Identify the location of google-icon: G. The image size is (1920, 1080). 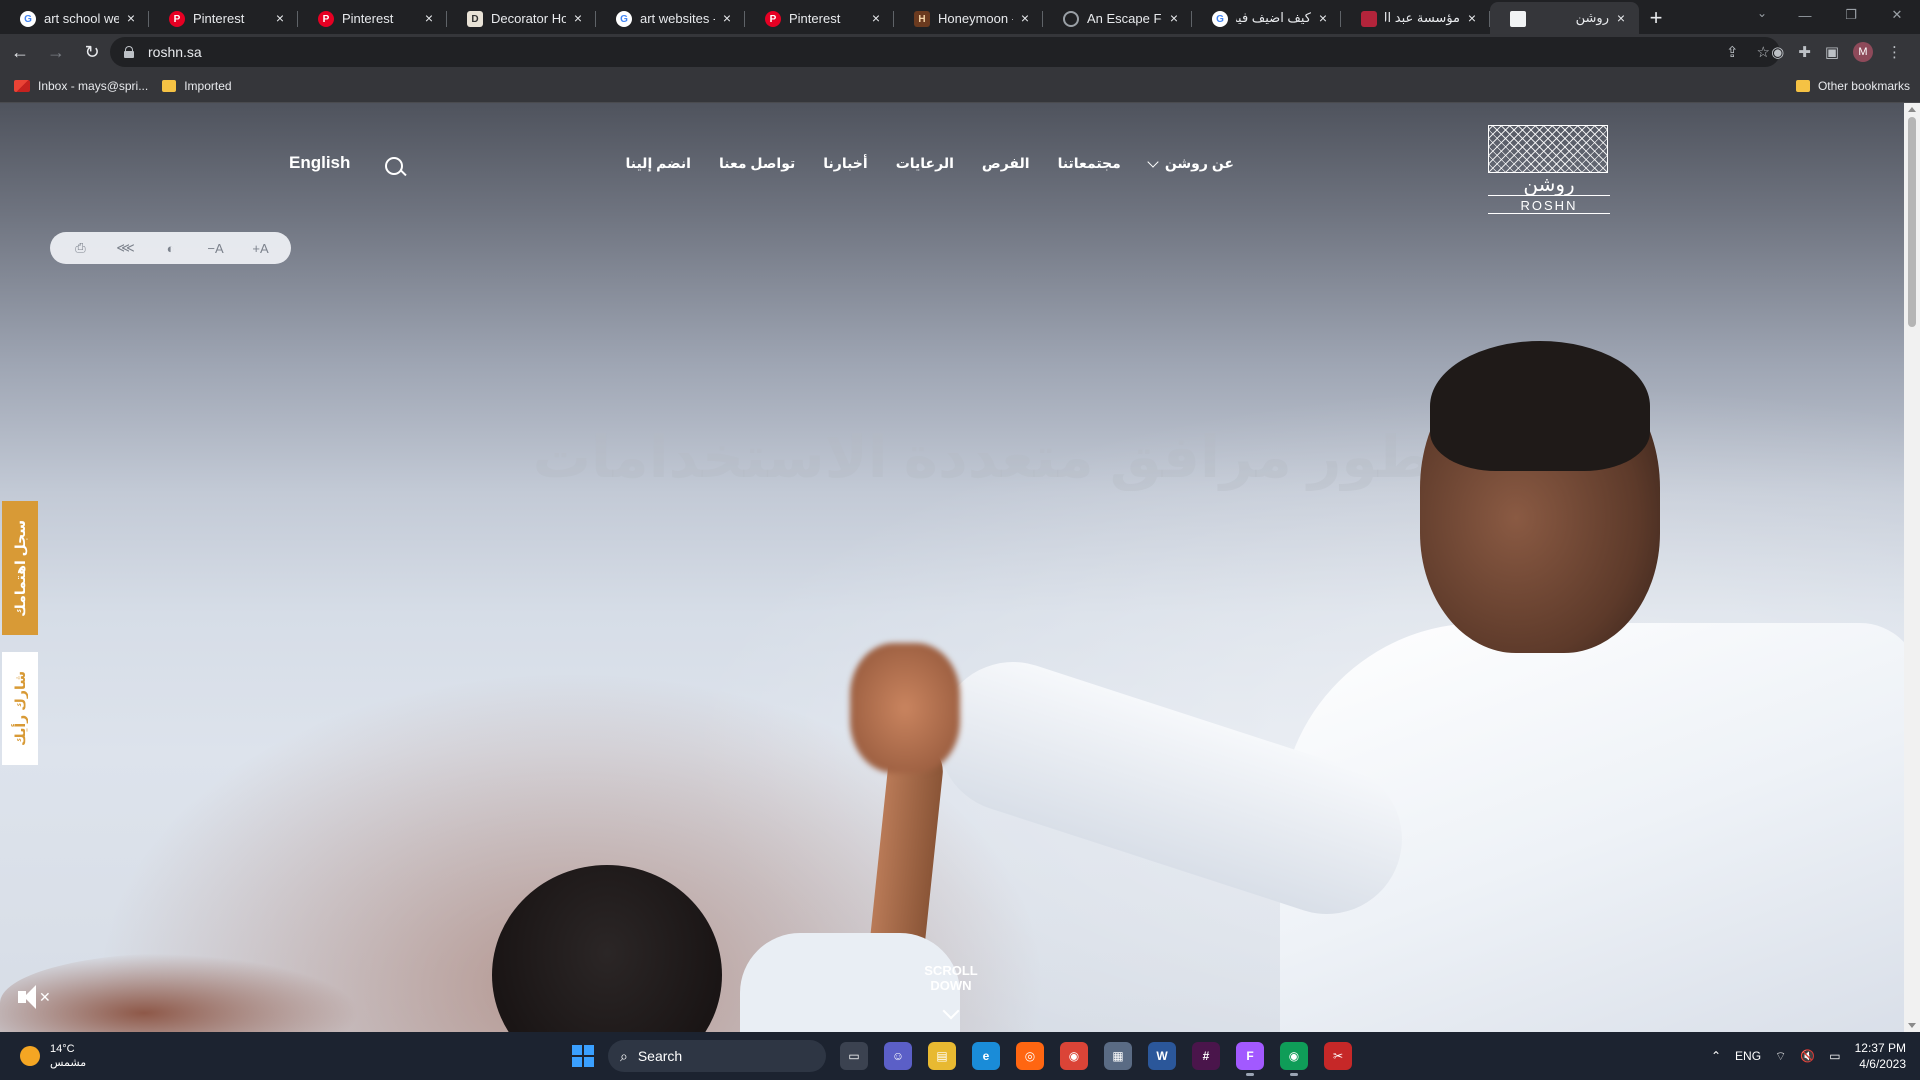
(28, 19).